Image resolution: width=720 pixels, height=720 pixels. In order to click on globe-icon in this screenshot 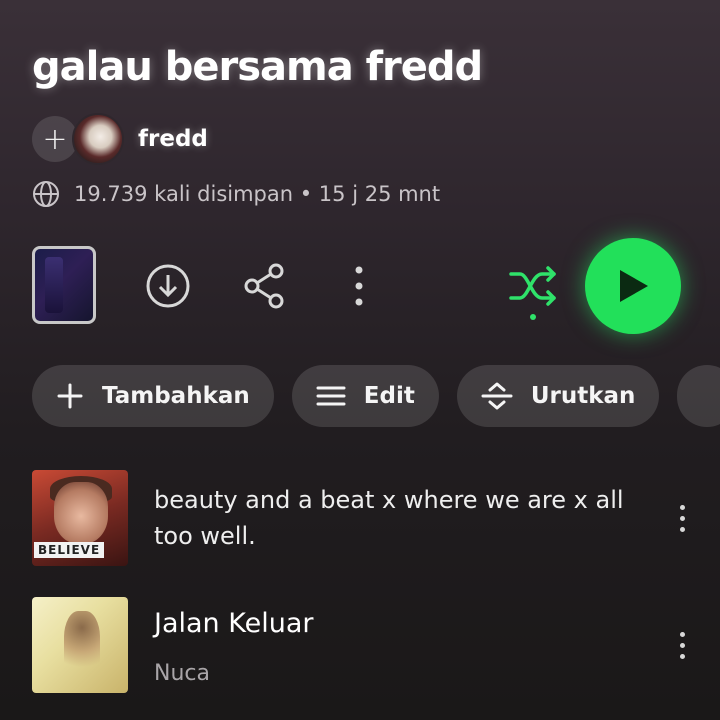, I will do `click(46, 194)`.